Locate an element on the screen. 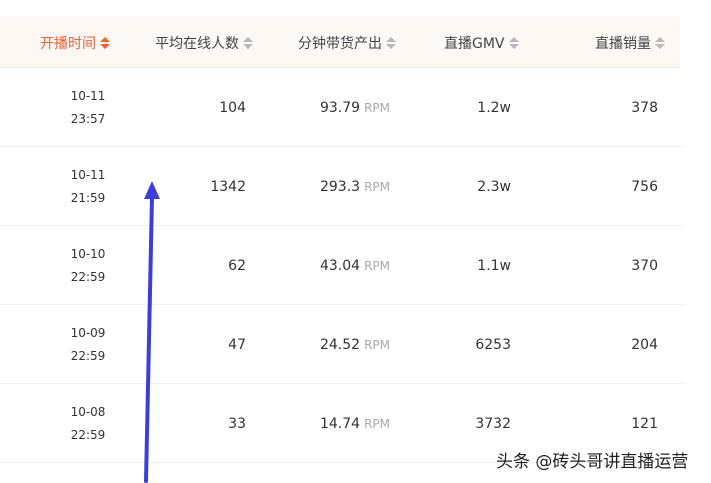 The width and height of the screenshot is (711, 483). sales-cell: 378 is located at coordinates (644, 107).